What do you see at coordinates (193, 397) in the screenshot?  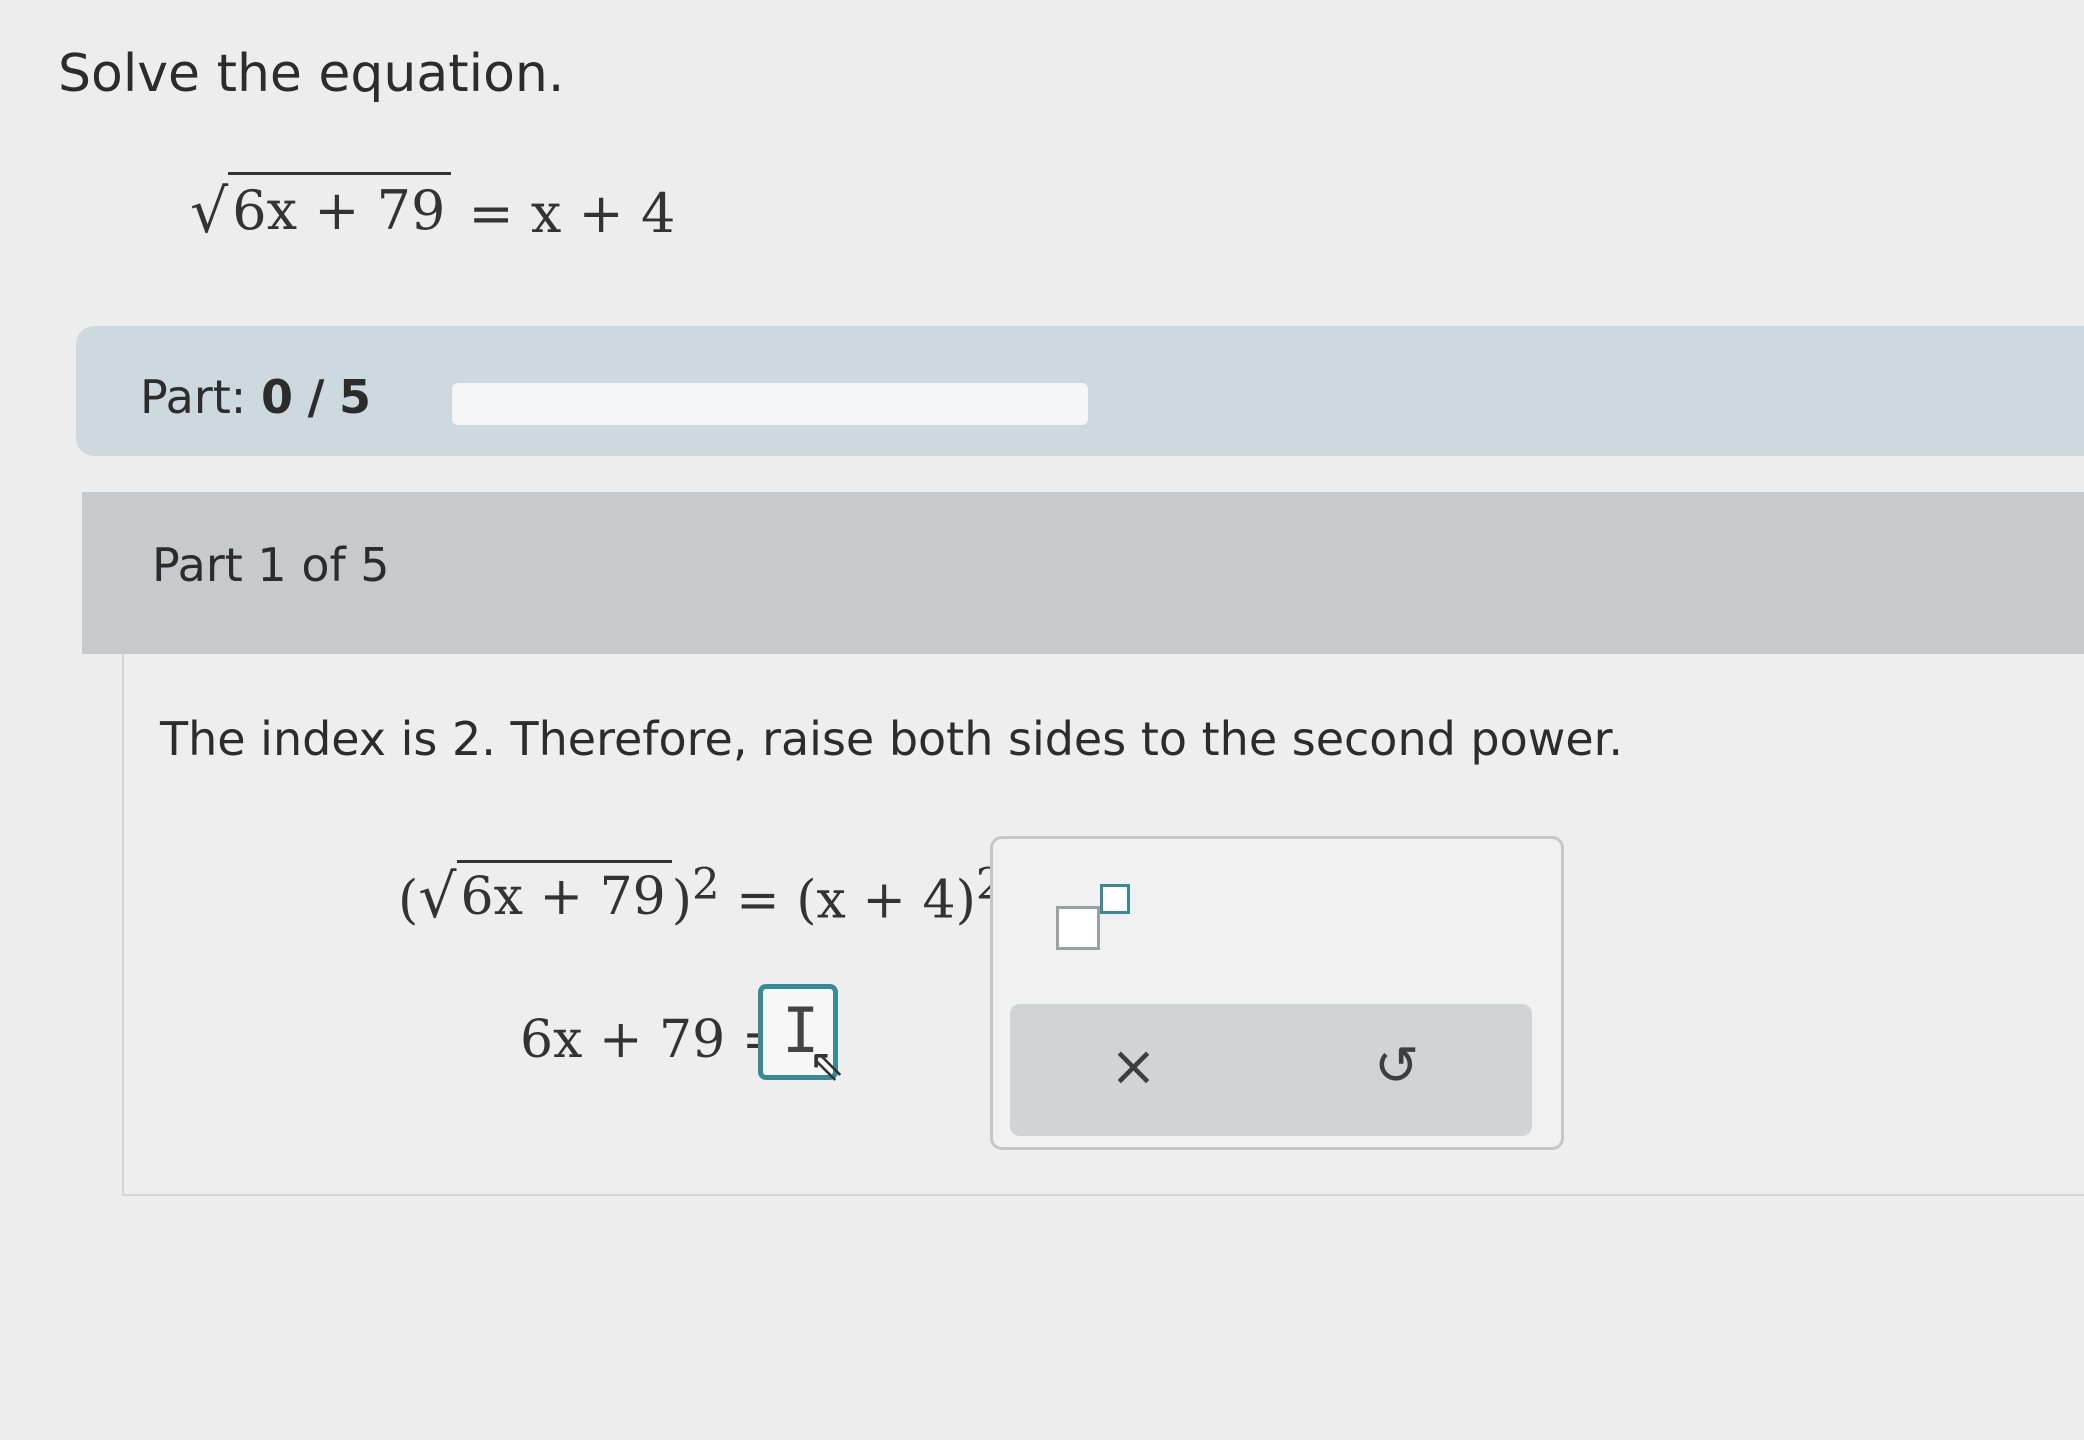 I see `part-prefix: Part:` at bounding box center [193, 397].